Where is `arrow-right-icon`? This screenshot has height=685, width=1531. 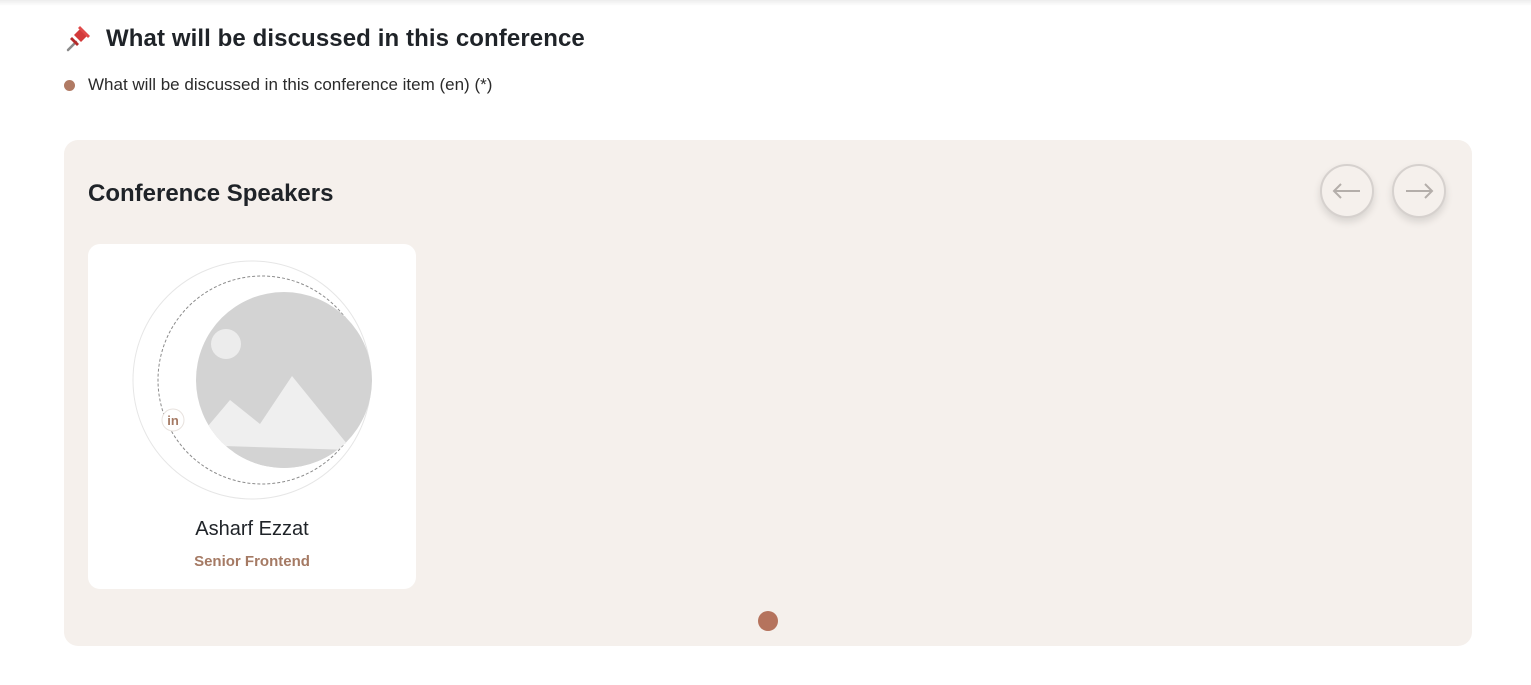
arrow-right-icon is located at coordinates (1420, 191).